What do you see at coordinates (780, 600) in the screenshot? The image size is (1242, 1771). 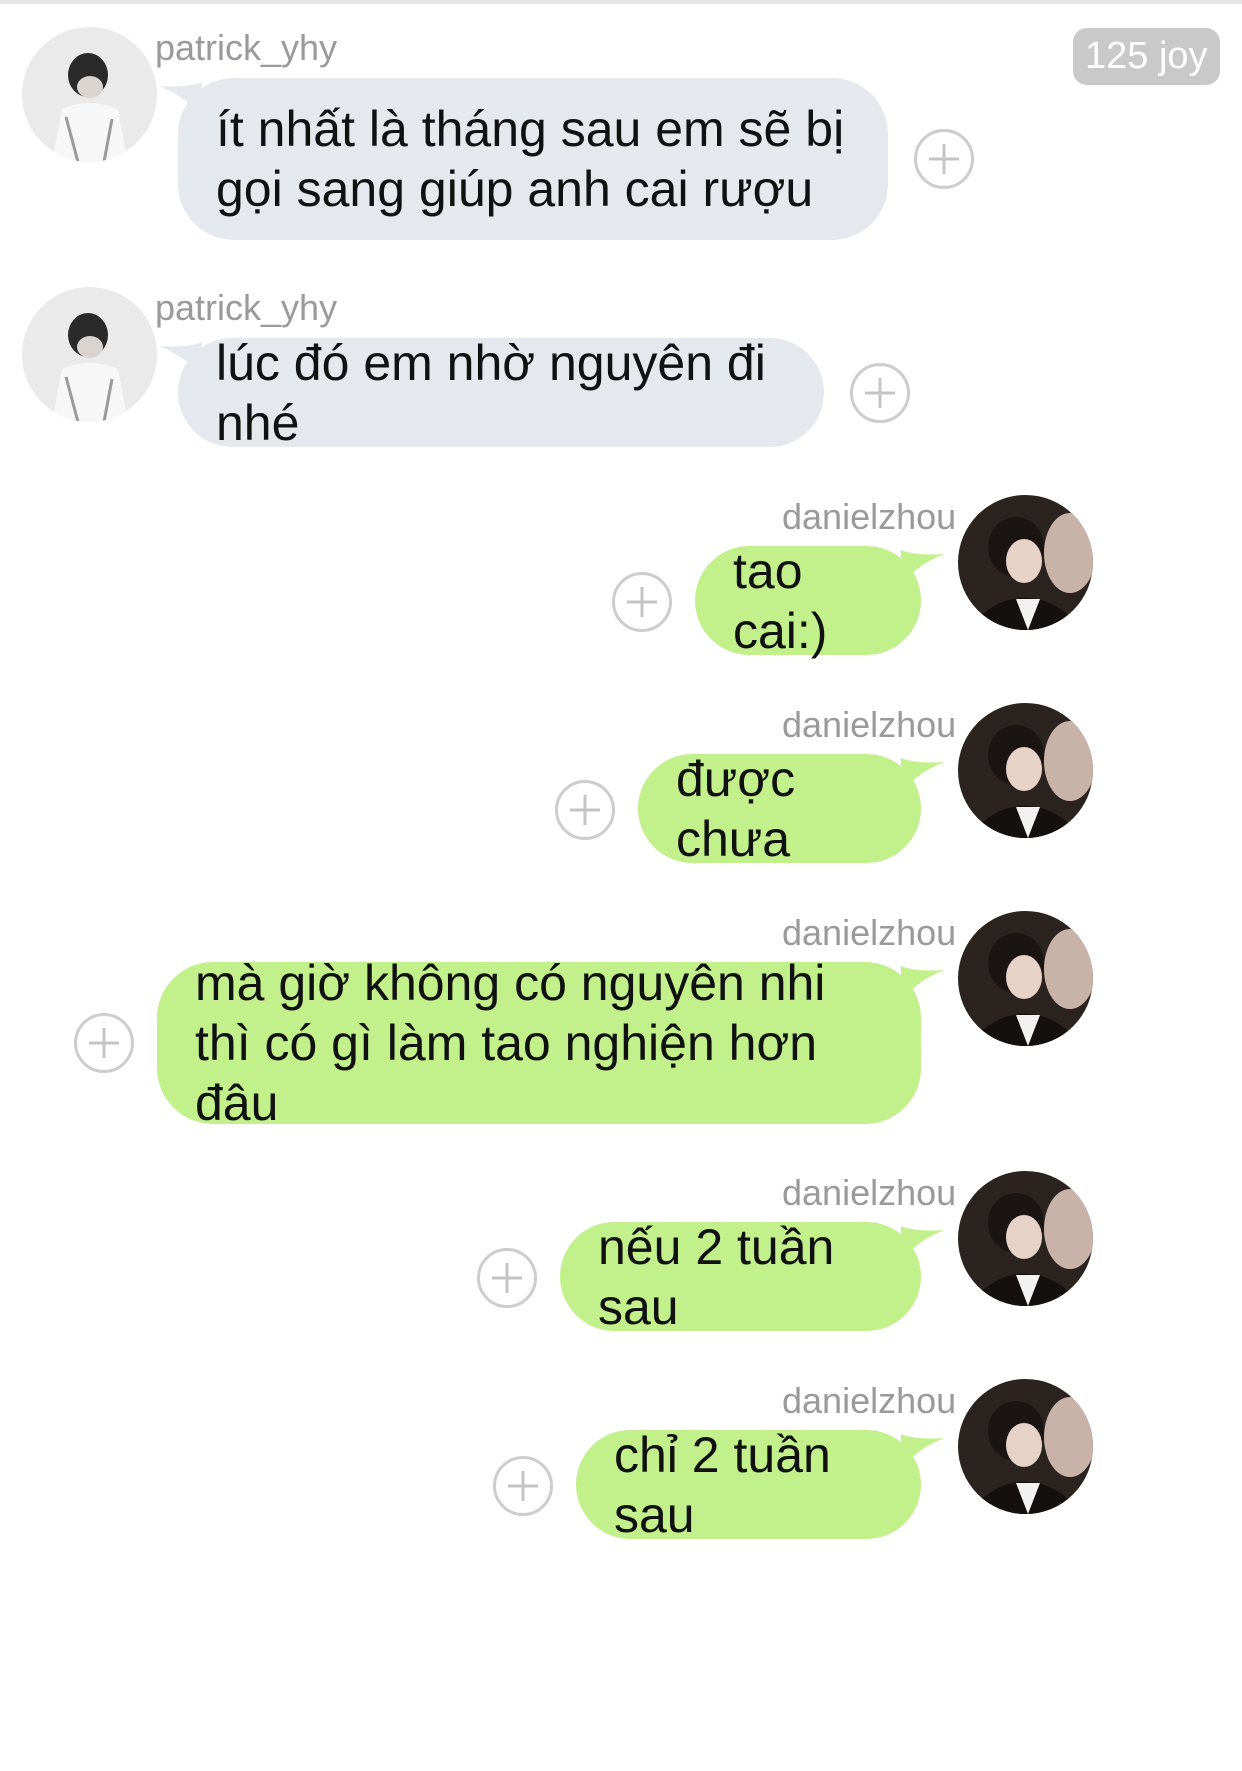 I see `message-text: tao cai:)` at bounding box center [780, 600].